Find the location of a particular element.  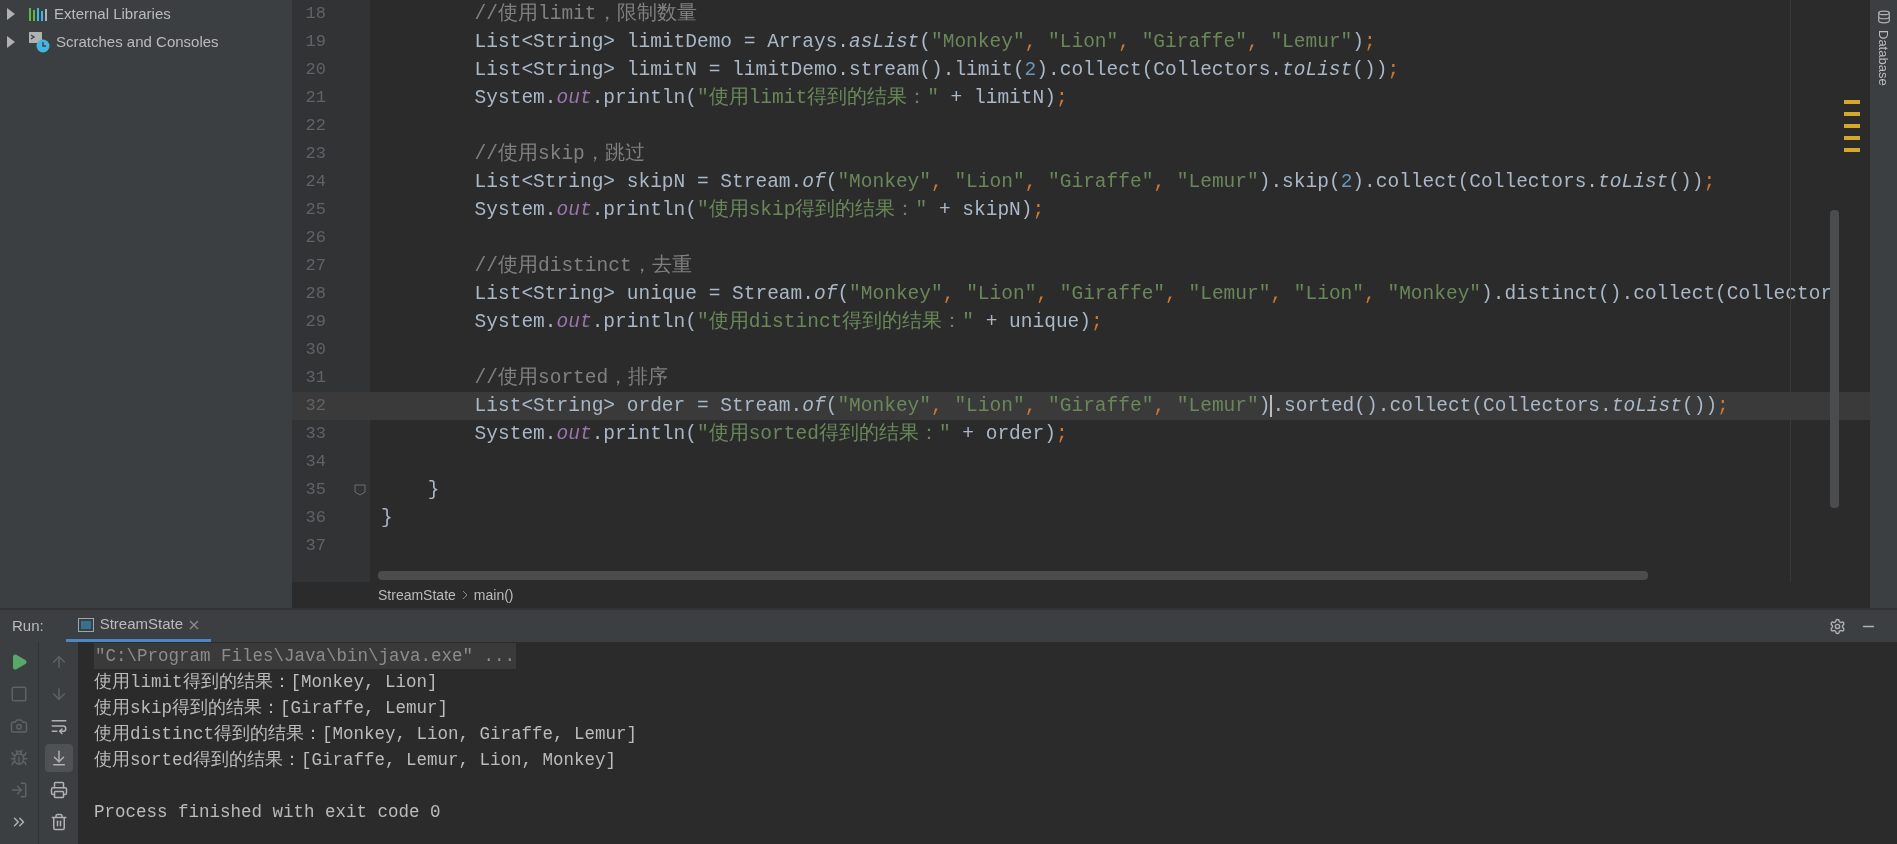

code-line: List<String> order = Stream.of("Monkey", "Lion", "Giraffe", "Lemur").sorted().collect(Collectors.toList()); is located at coordinates (1101, 406).